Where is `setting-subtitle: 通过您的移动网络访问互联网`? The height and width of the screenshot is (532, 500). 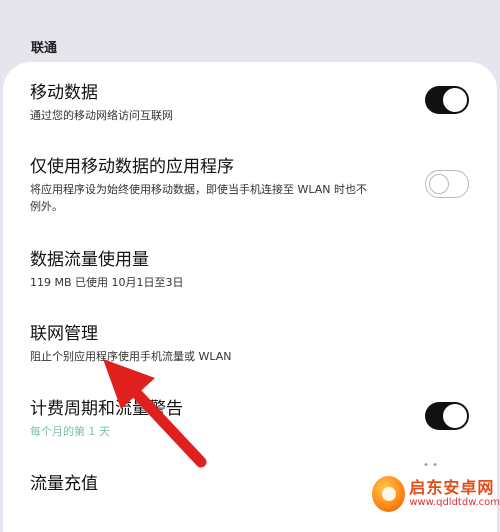 setting-subtitle: 通过您的移动网络访问互联网 is located at coordinates (101, 115).